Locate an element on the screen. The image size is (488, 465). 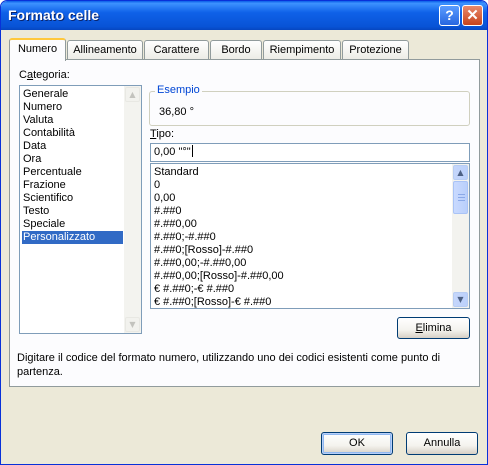
cancel-button: Annulla is located at coordinates (442, 443).